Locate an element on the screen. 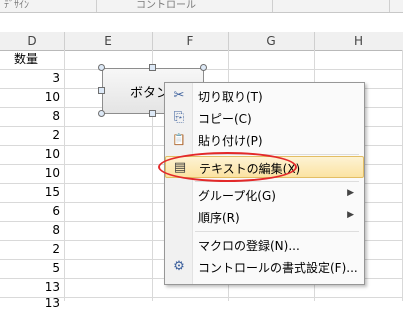 The width and height of the screenshot is (403, 313). menu-item-paste: 📋 貼り付け(P) is located at coordinates (264, 140).